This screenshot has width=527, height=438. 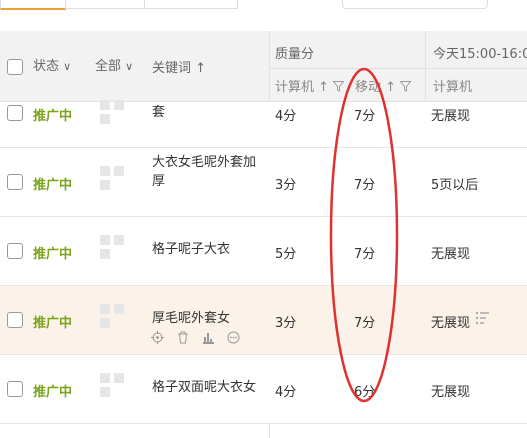 I want to click on keyword-sort: 关键词 ↑, so click(x=179, y=66).